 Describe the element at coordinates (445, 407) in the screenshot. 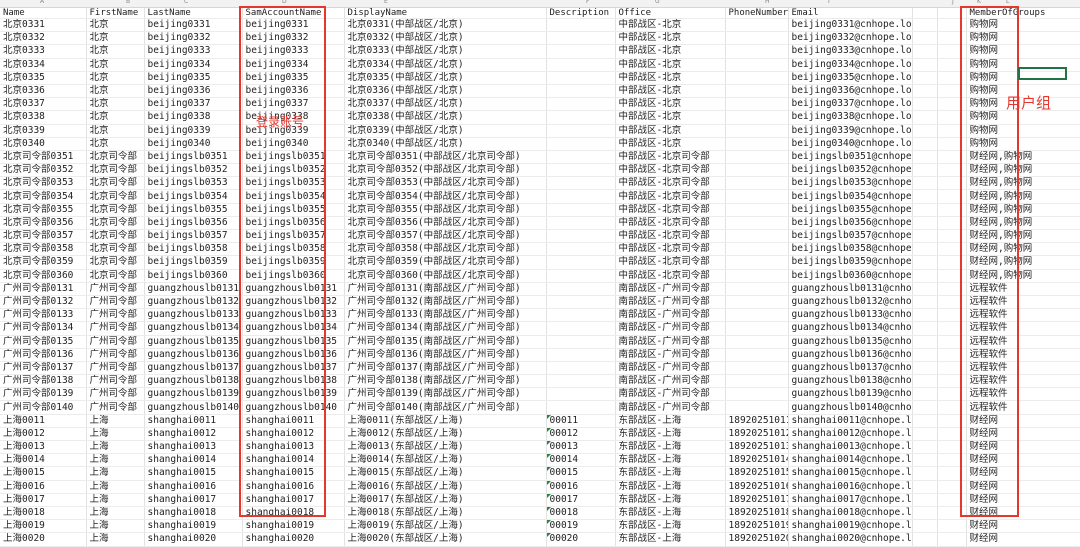

I see `cell-display-name: 广州司令部0140(南部战区/广州司令部)` at that location.